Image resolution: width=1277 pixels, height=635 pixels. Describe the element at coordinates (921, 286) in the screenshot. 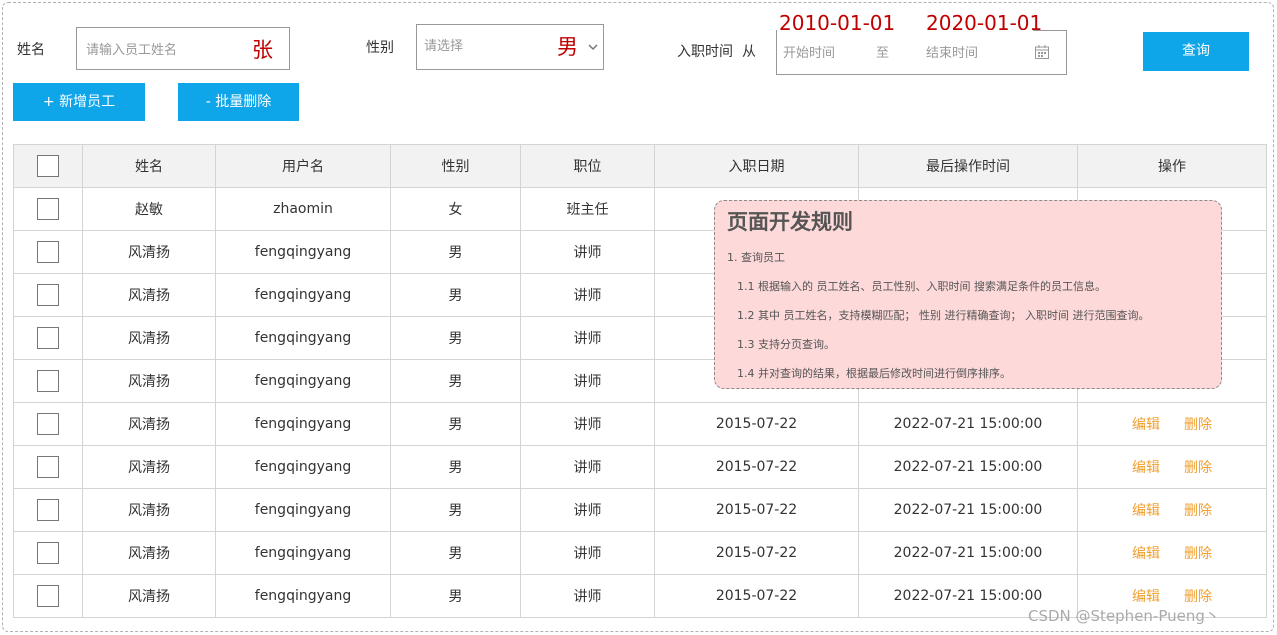

I see `note-line: 1.1 根据输入的 员工姓名、员工性别、入职时间 搜索满足条件的员工信息。` at that location.